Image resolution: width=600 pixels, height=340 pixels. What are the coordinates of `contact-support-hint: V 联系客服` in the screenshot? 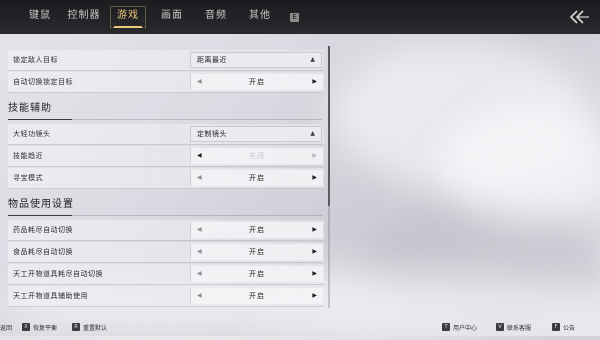 It's located at (513, 327).